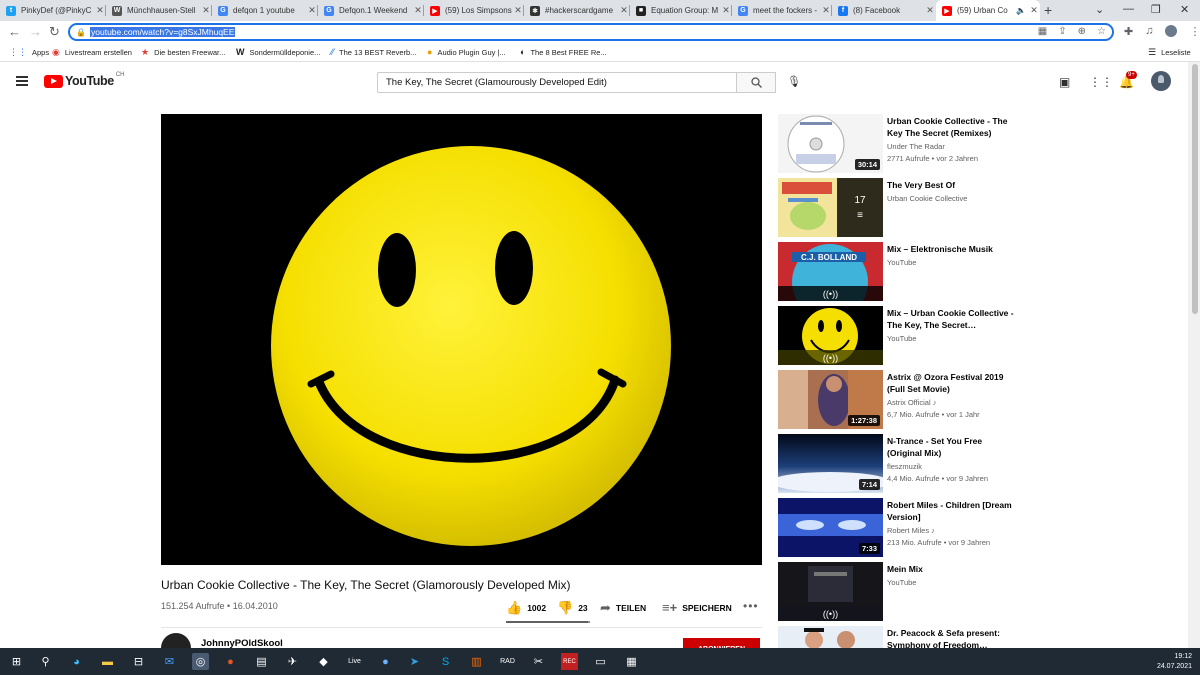 This screenshot has width=1200, height=675. I want to click on app-icon: ▦, so click(631, 661).